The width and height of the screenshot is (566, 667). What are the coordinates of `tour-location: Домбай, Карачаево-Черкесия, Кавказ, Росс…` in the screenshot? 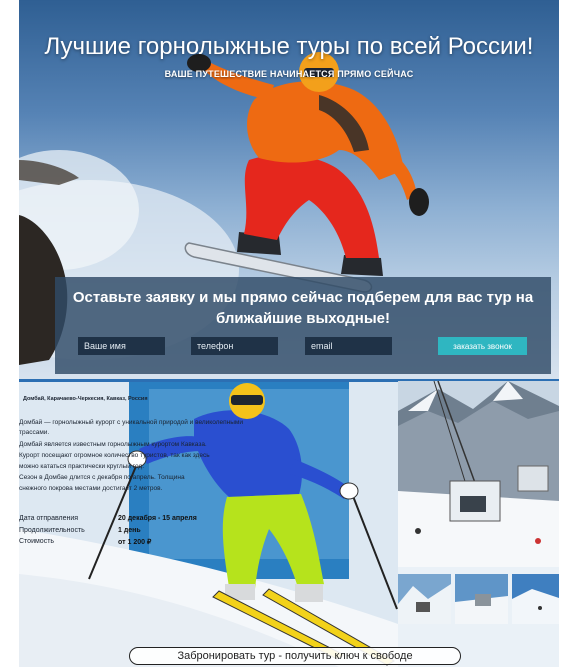 It's located at (85, 399).